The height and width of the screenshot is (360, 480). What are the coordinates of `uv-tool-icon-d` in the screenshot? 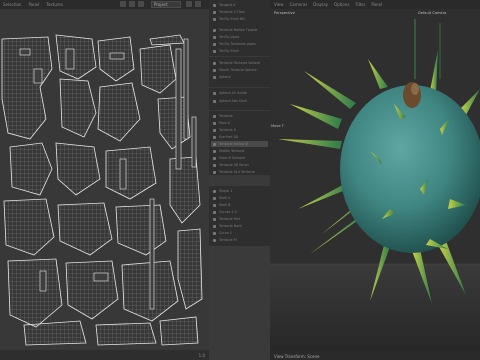 It's located at (189, 4).